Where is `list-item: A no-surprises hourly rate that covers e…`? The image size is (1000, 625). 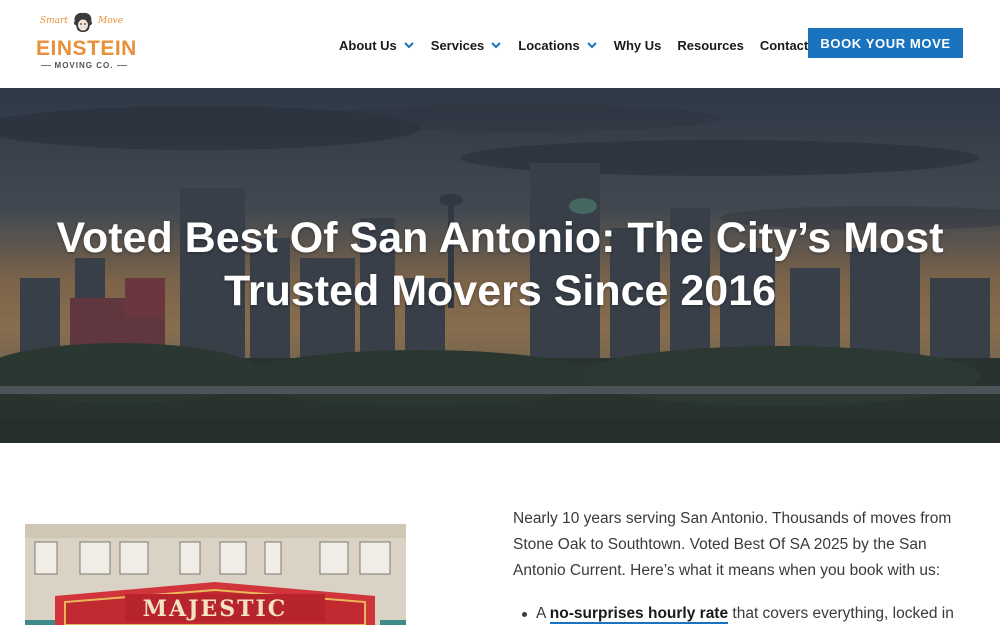 list-item: A no-surprises hourly rate that covers e… is located at coordinates (745, 613).